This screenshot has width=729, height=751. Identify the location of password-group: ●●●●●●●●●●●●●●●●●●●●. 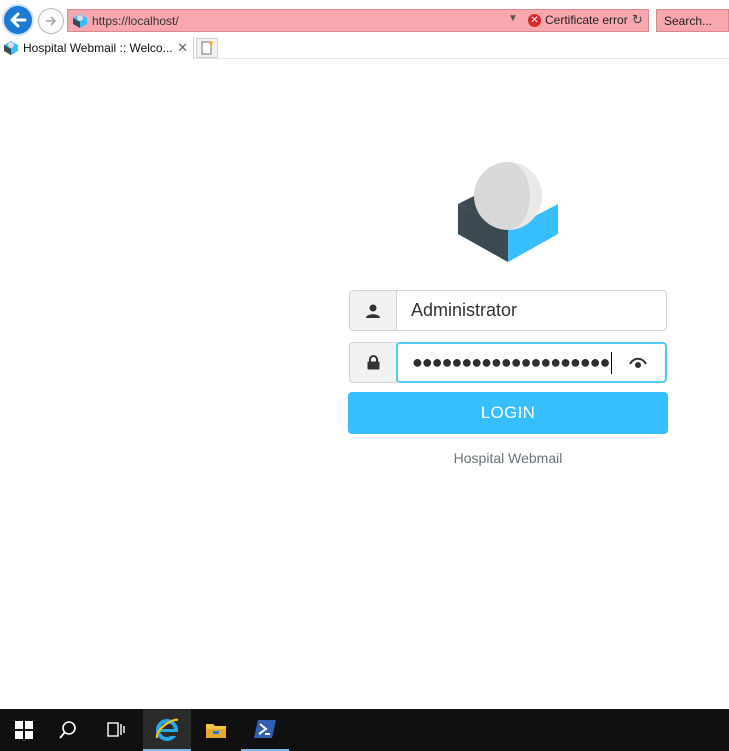
(508, 362).